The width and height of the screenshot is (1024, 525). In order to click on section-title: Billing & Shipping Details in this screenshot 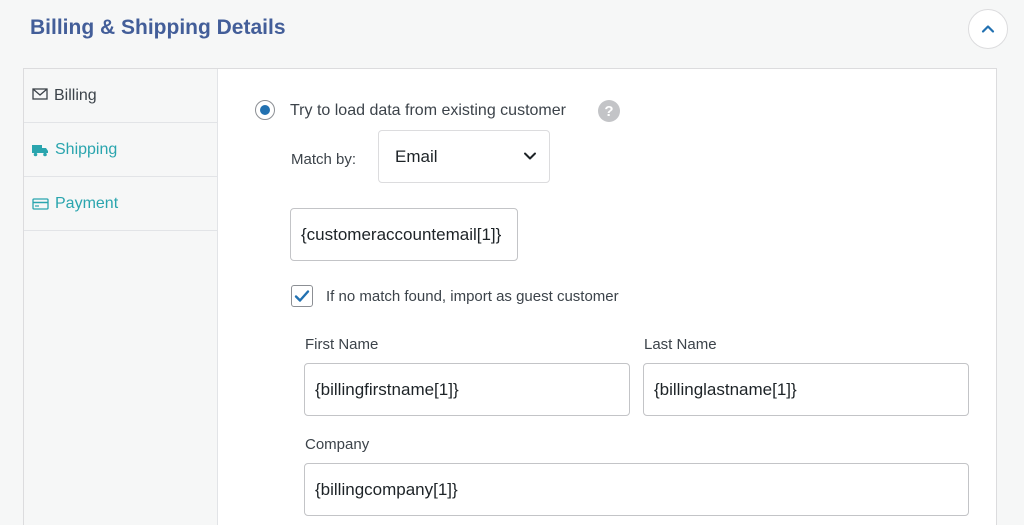, I will do `click(158, 27)`.